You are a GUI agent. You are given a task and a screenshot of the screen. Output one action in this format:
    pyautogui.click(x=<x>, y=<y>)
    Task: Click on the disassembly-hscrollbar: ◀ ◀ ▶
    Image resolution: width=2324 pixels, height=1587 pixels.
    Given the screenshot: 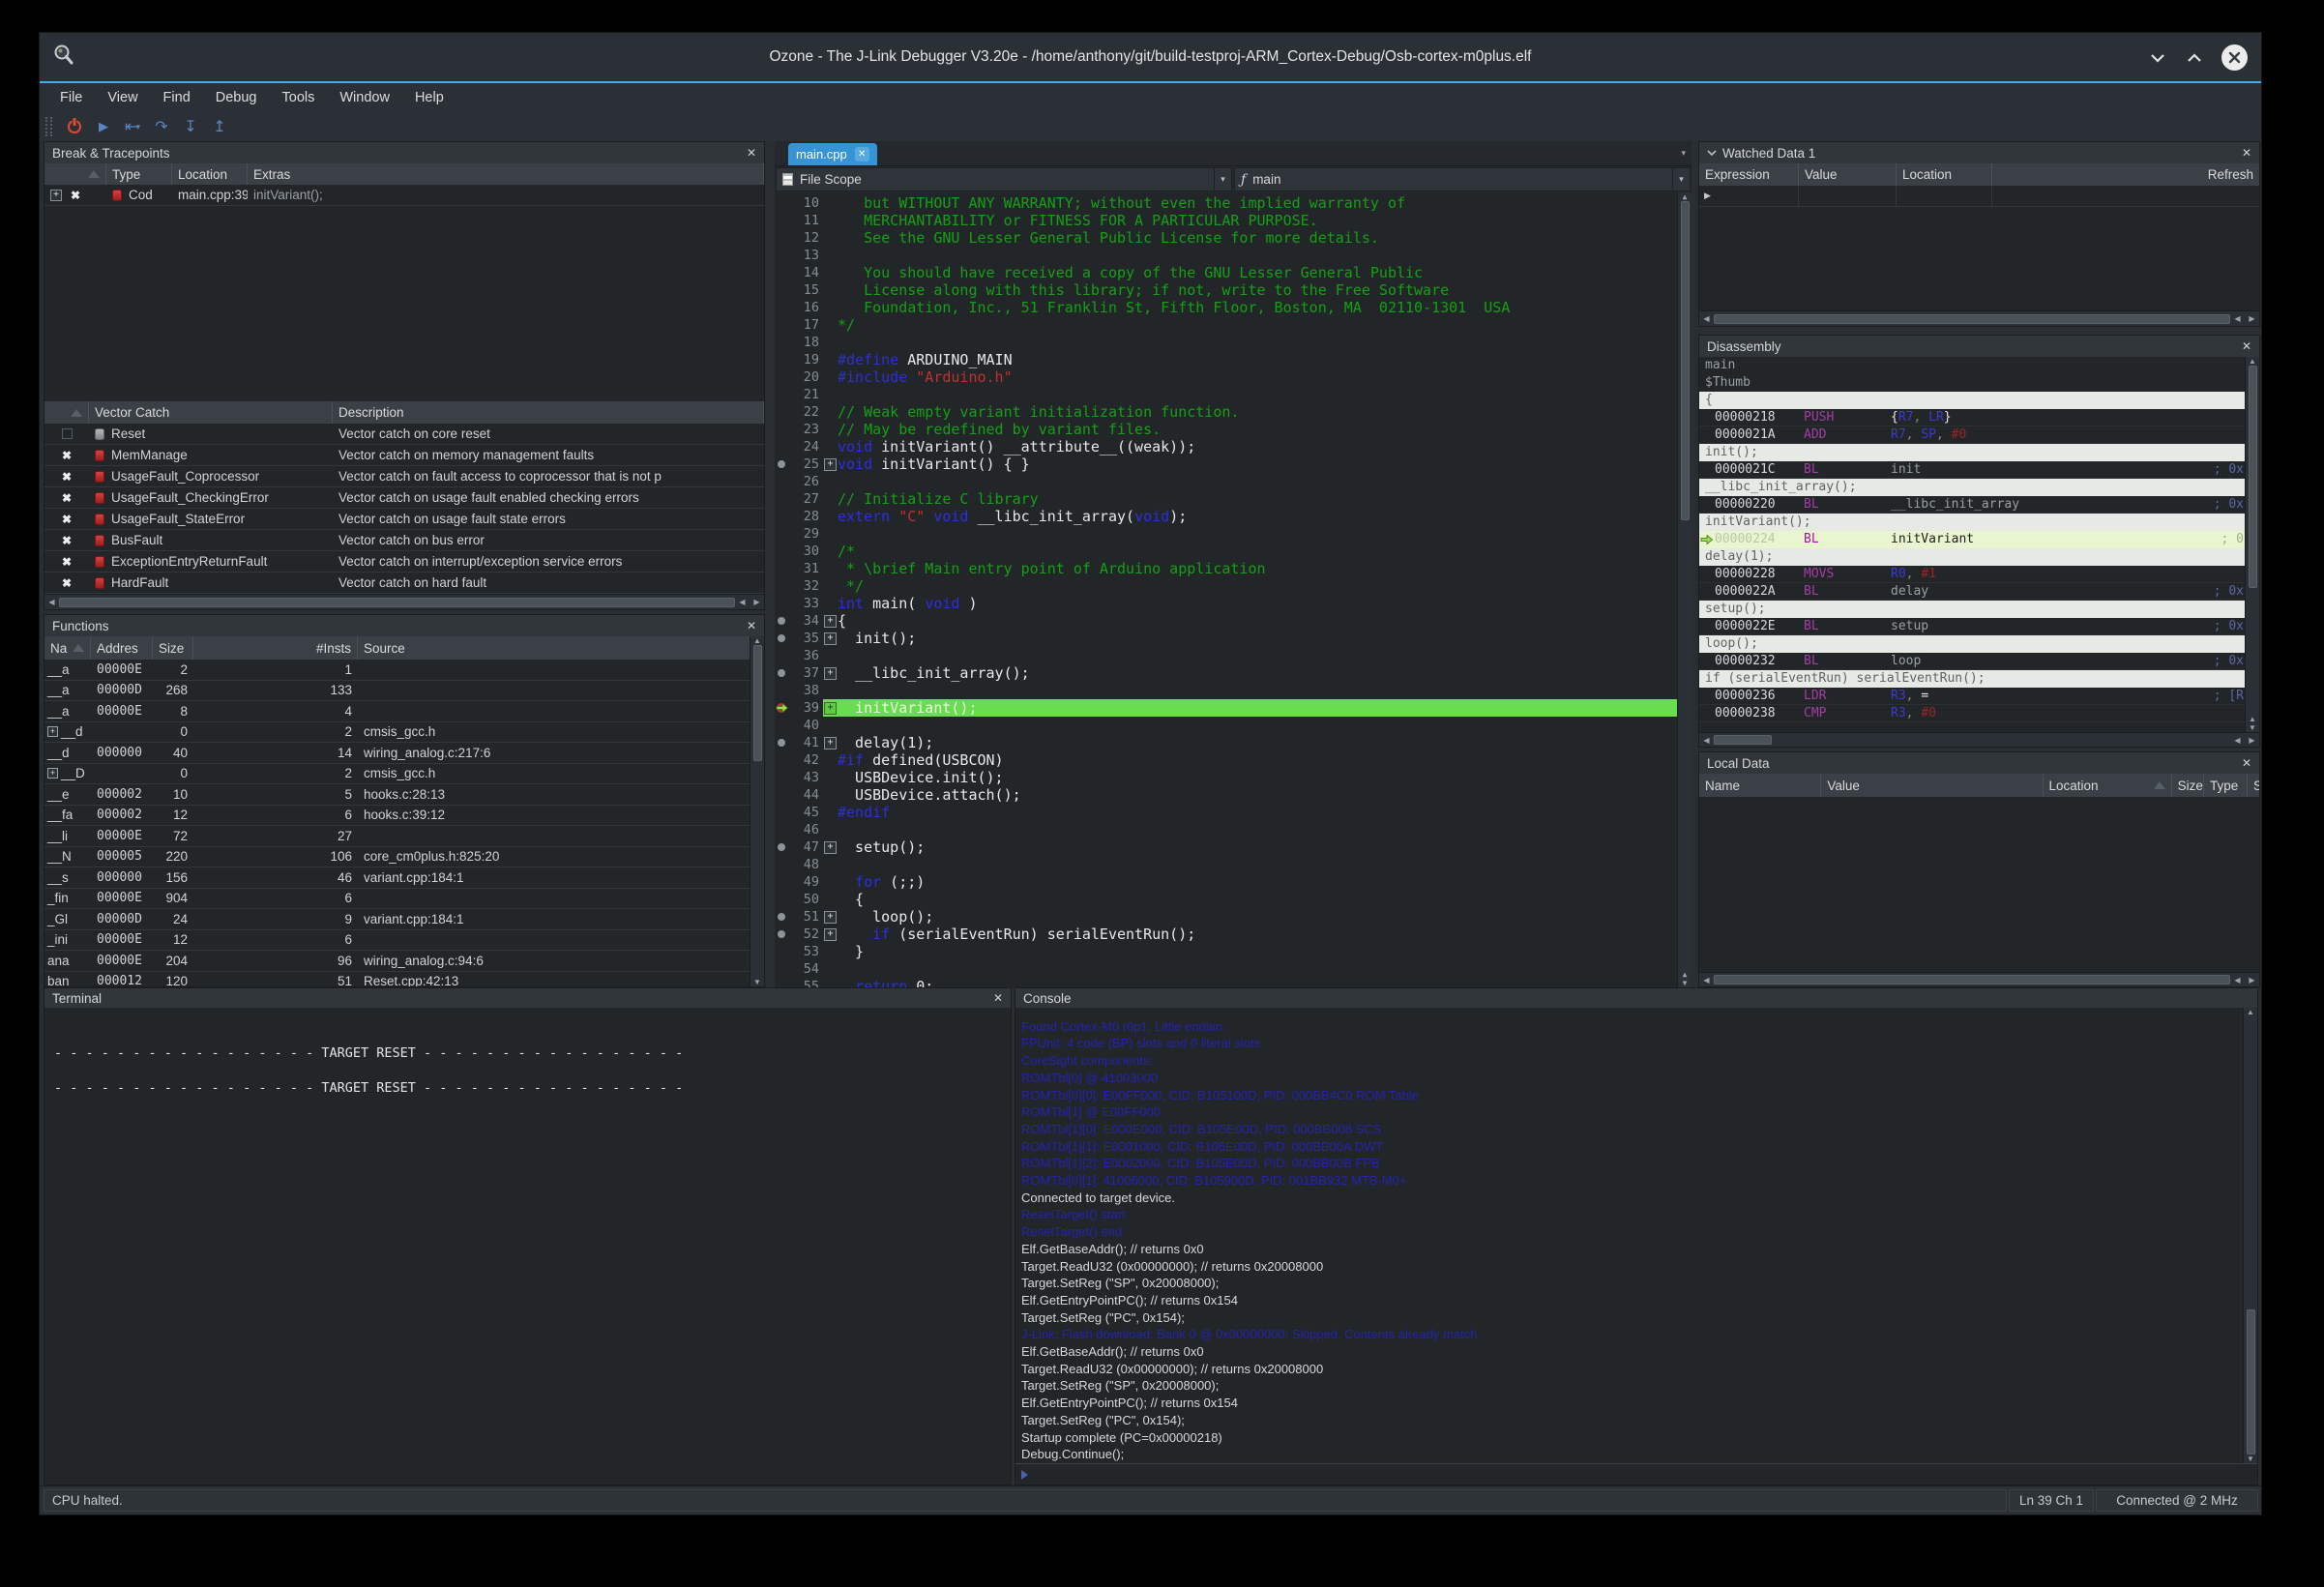 What is the action you would take?
    pyautogui.click(x=1979, y=739)
    